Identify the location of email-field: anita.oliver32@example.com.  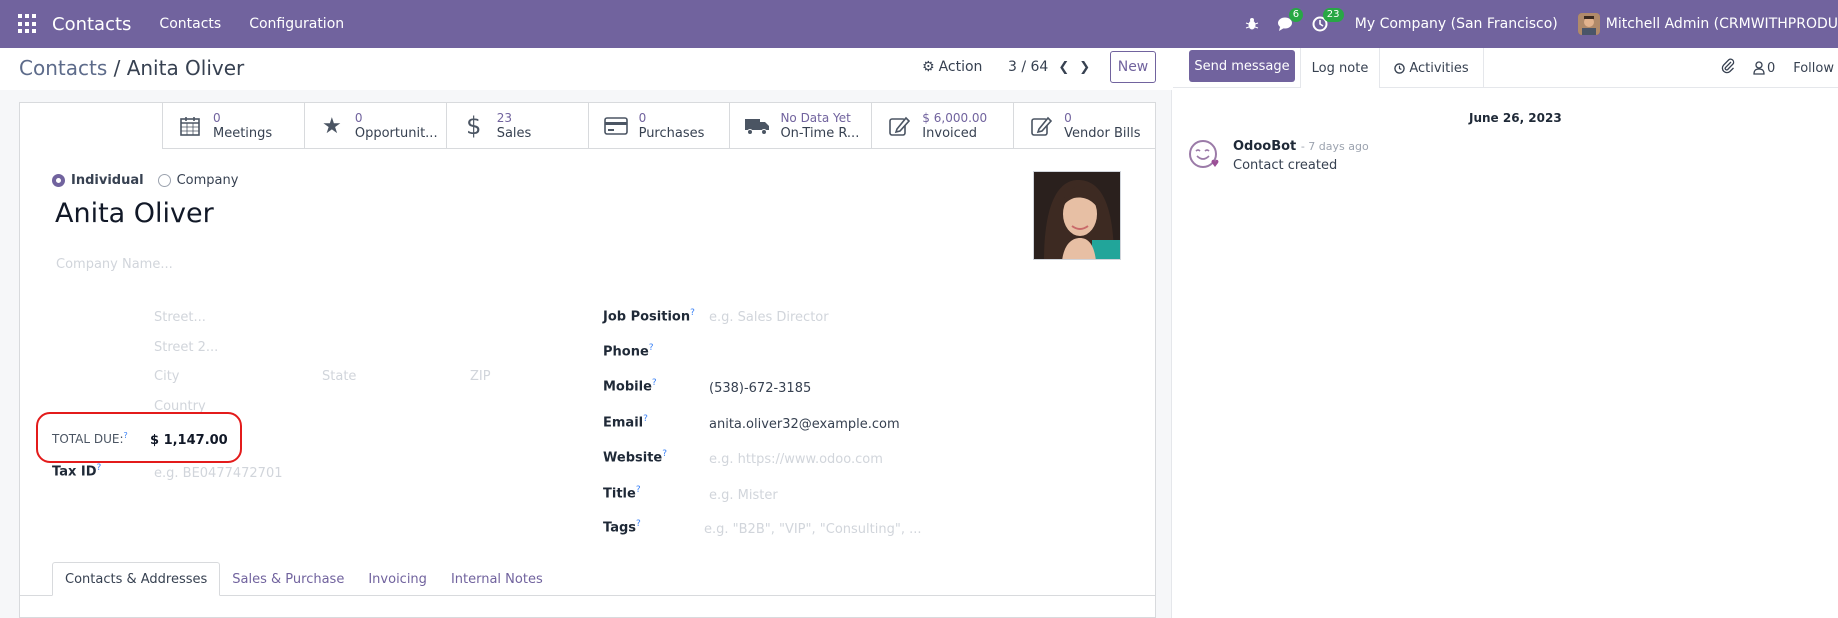
(804, 424).